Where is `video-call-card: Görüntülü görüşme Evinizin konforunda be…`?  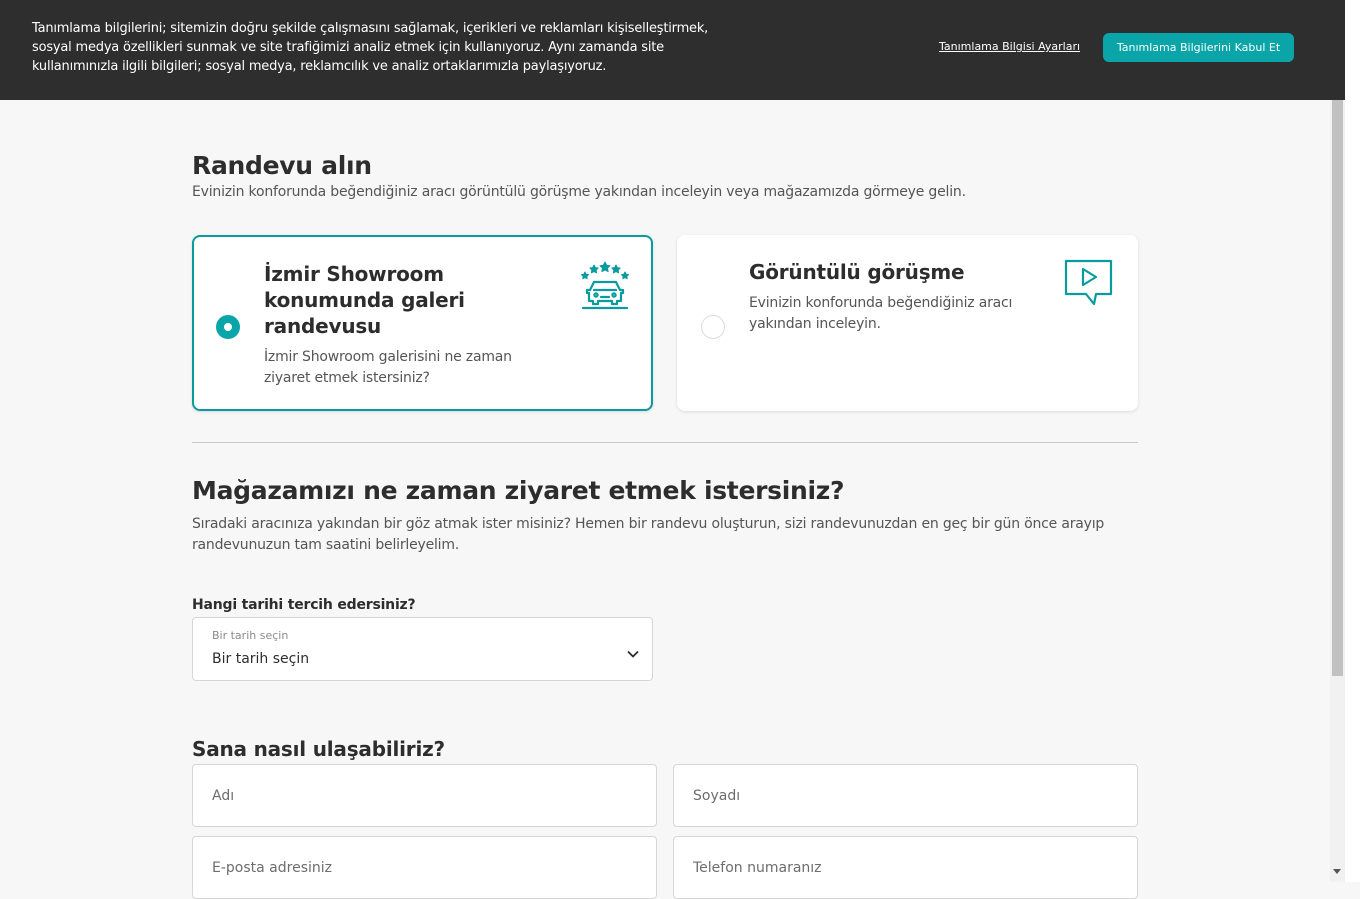
video-call-card: Görüntülü görüşme Evinizin konforunda be… is located at coordinates (907, 323).